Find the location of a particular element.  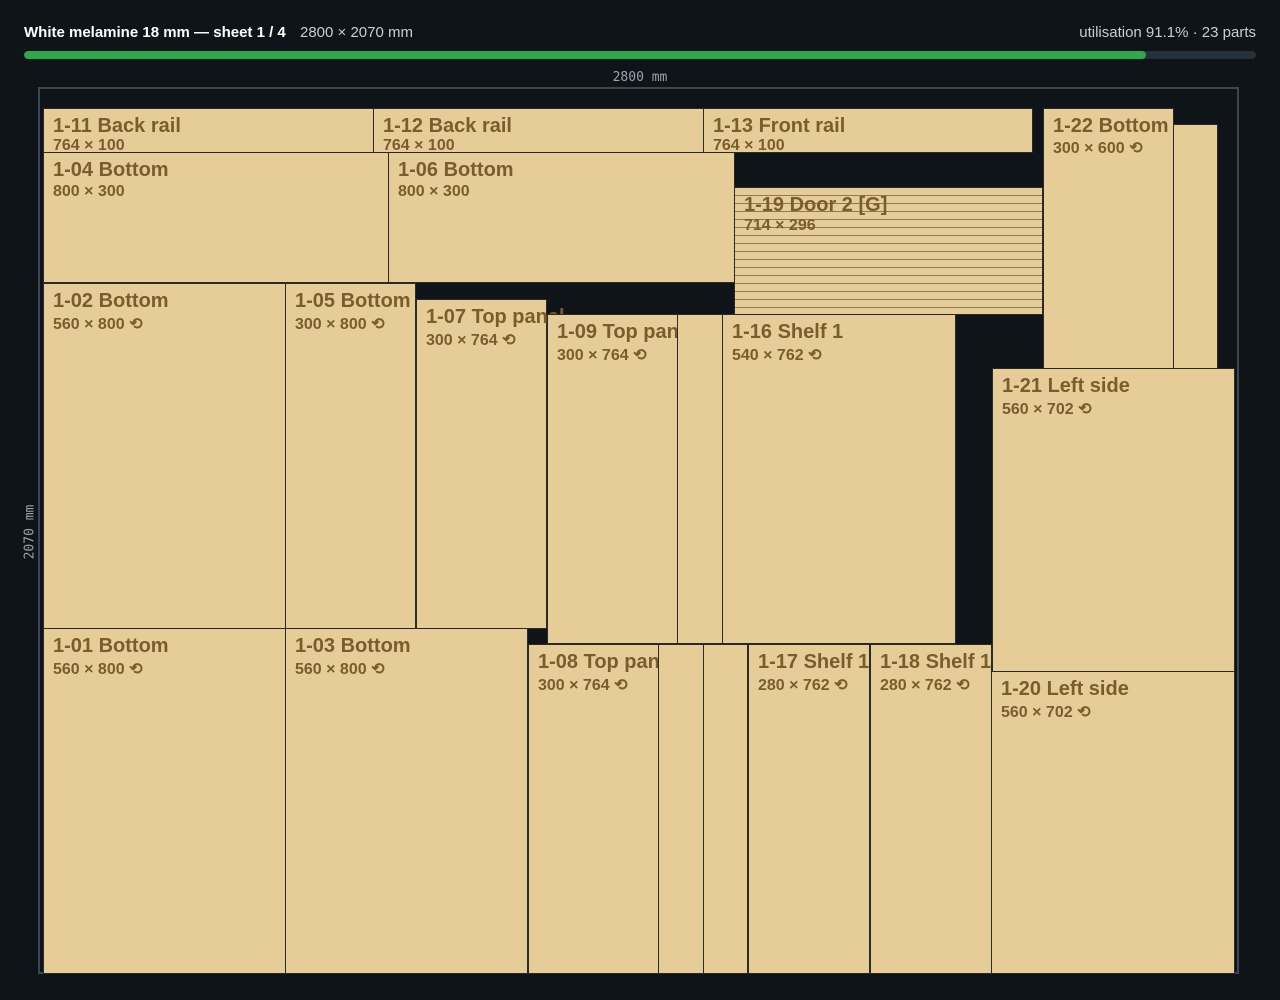

part-name: 1-18 Shelf 1 is located at coordinates (936, 662).